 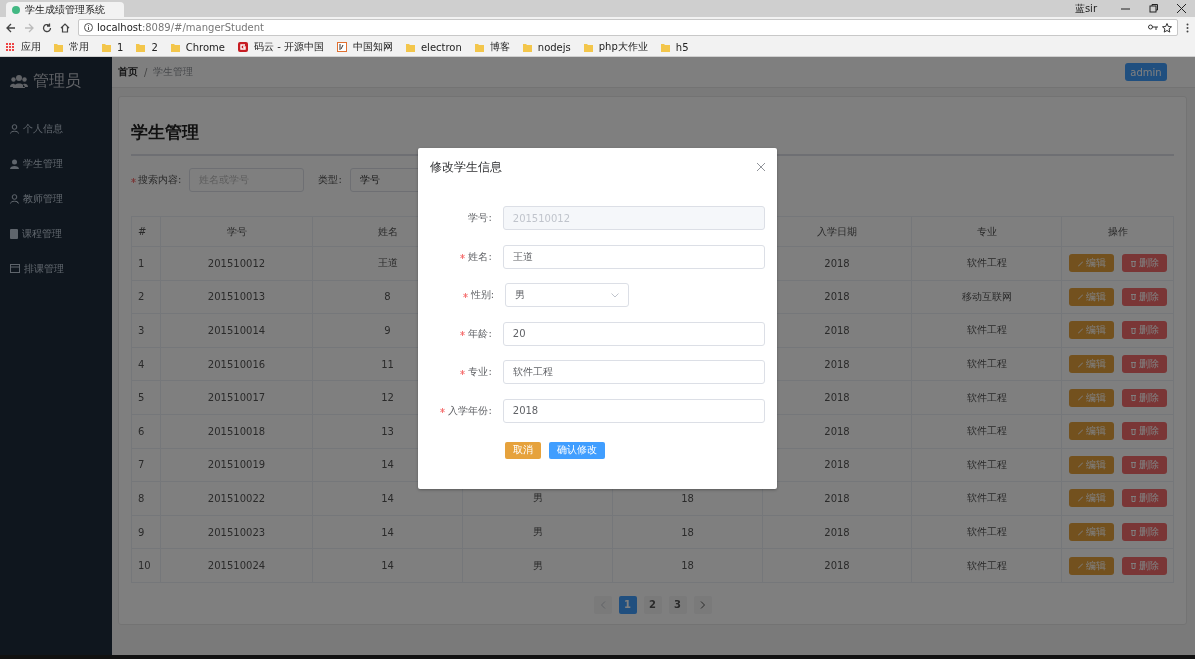 I want to click on table-cell: 201510012, so click(x=236, y=263).